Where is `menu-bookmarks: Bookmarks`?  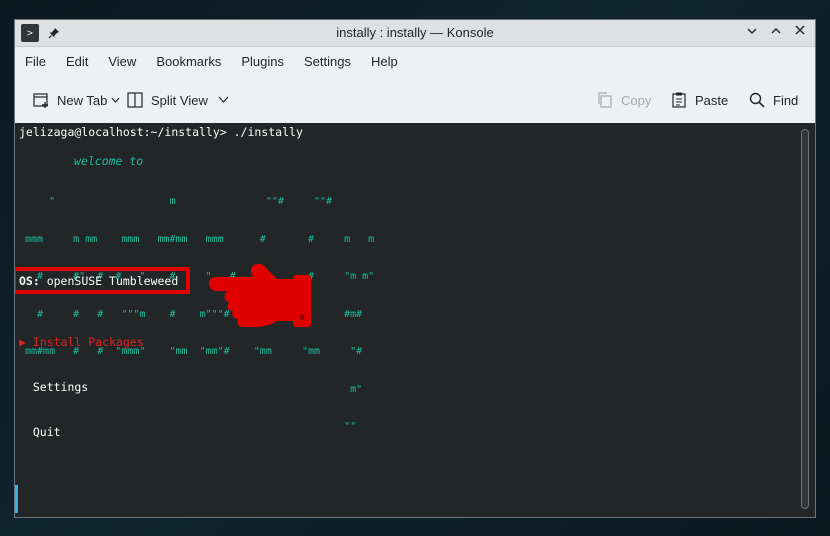
menu-bookmarks: Bookmarks is located at coordinates (188, 62).